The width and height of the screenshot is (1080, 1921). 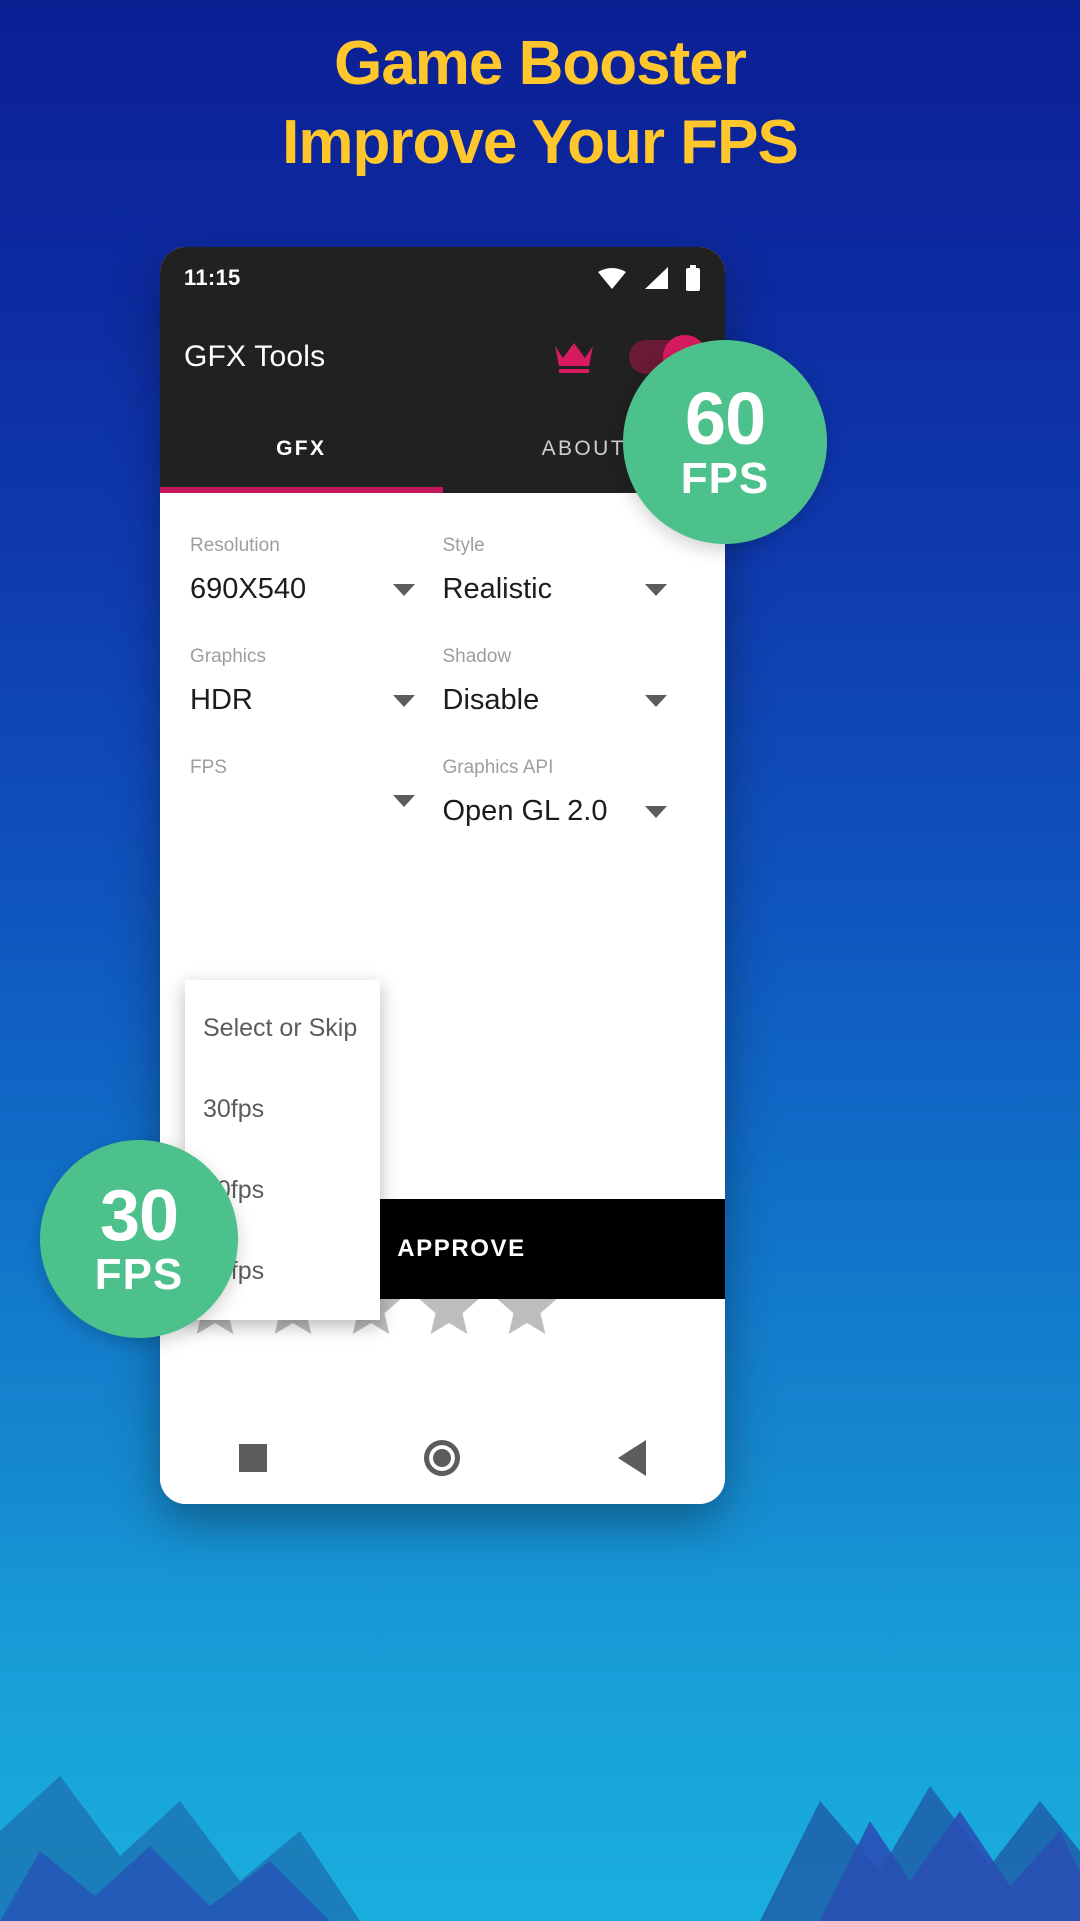 What do you see at coordinates (540, 63) in the screenshot?
I see `headline-line-1: Game Booster` at bounding box center [540, 63].